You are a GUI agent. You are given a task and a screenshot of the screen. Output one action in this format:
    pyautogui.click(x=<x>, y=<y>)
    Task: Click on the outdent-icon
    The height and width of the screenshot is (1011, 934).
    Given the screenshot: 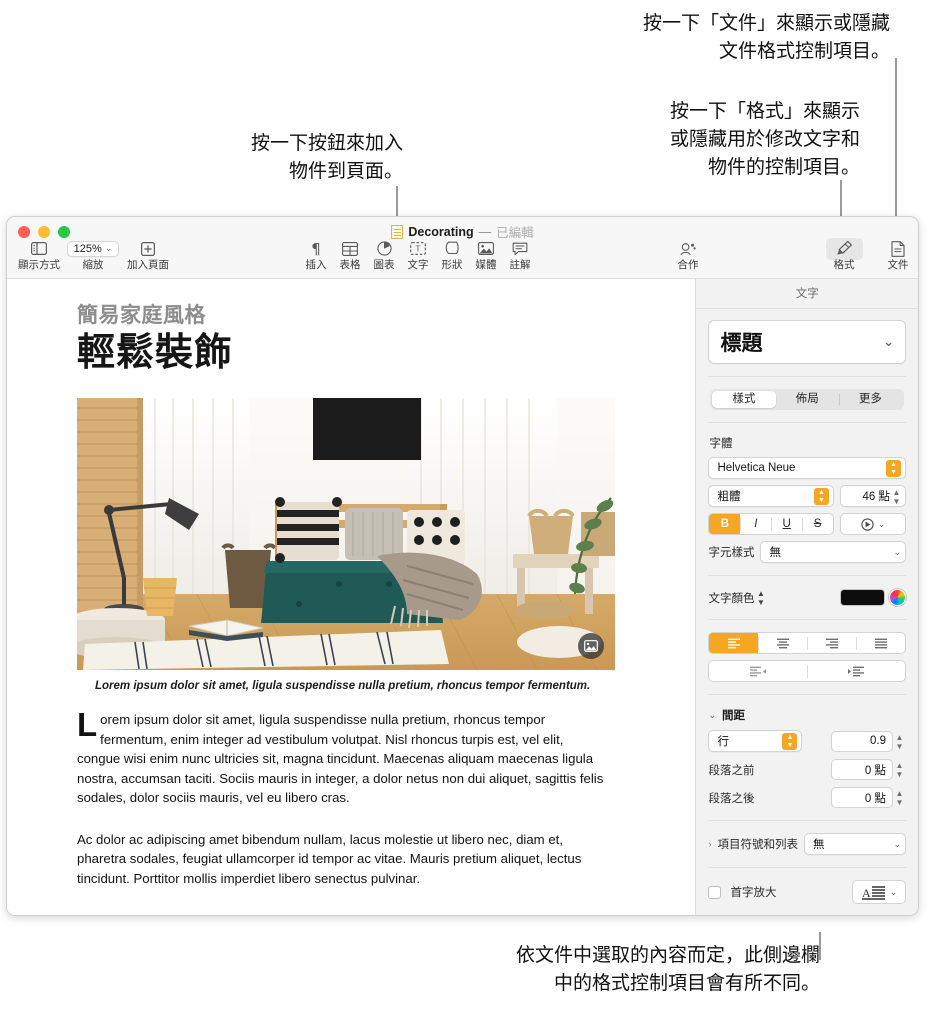 What is the action you would take?
    pyautogui.click(x=758, y=671)
    